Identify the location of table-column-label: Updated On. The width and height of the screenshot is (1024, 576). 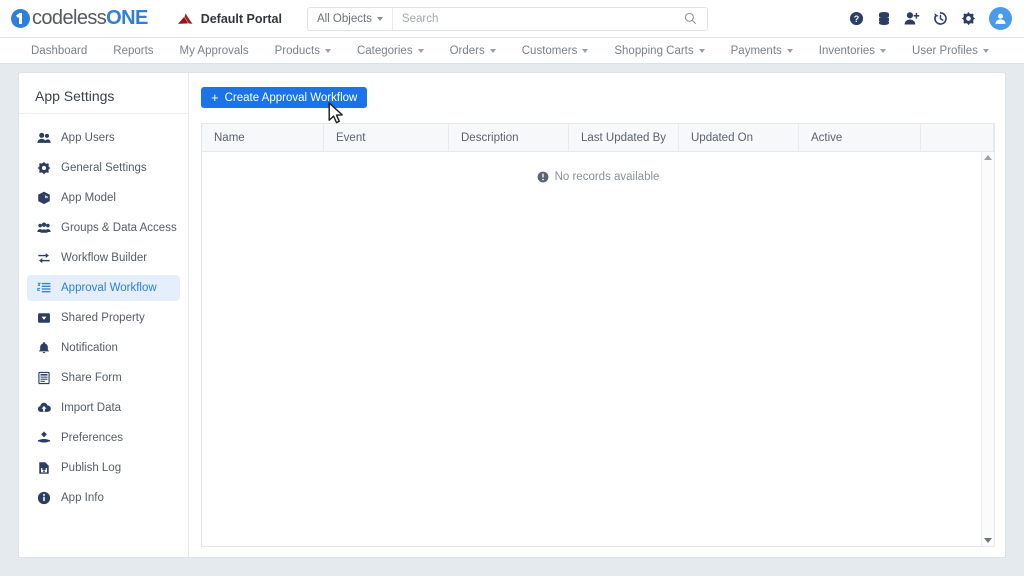
(722, 137).